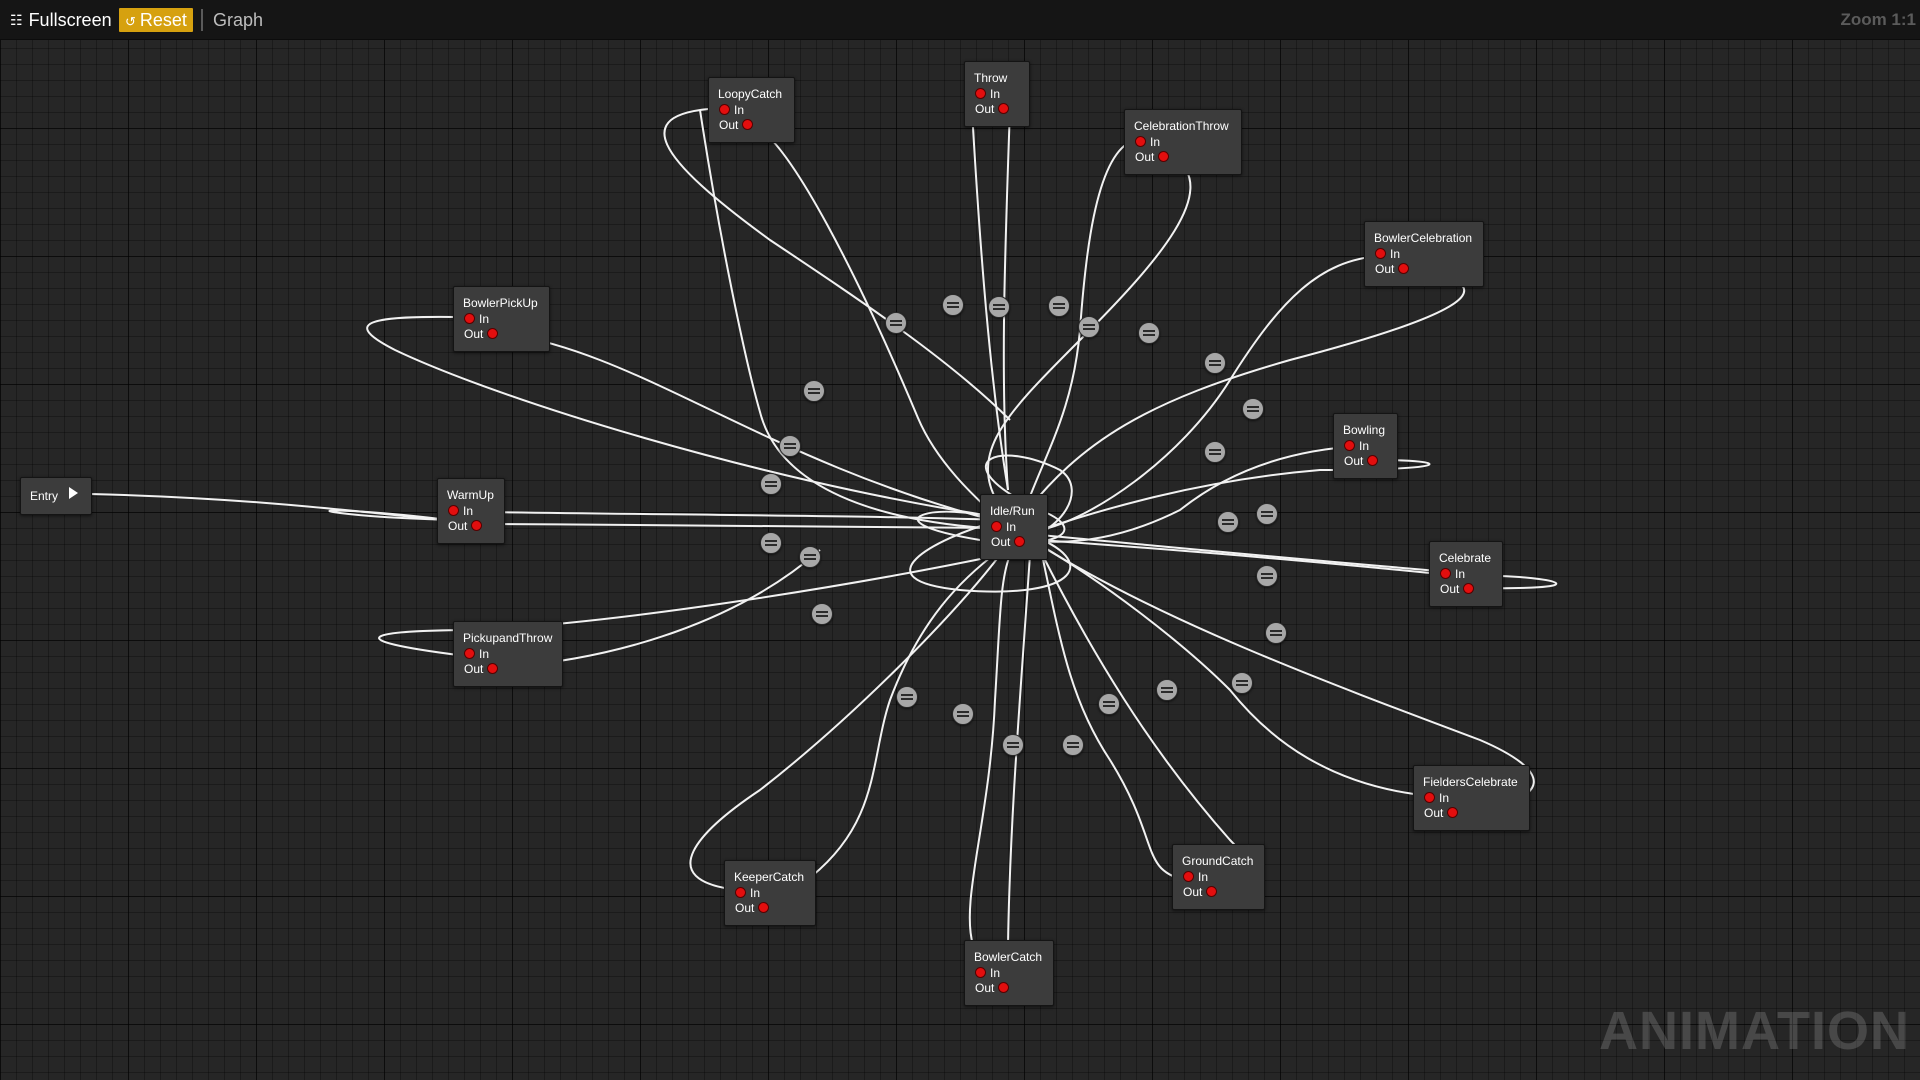  What do you see at coordinates (44, 496) in the screenshot?
I see `entry-label: Entry` at bounding box center [44, 496].